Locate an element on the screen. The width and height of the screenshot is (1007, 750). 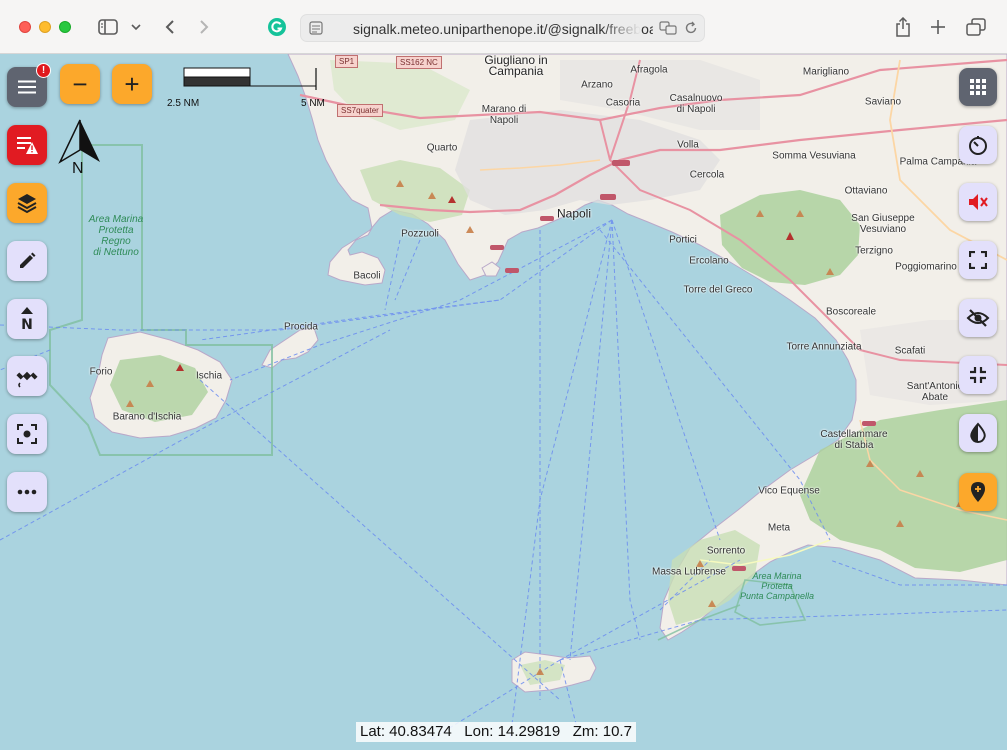
label-amp-punta-campanella: Area Marina Protetta Punta Campanella is located at coordinates (777, 586).